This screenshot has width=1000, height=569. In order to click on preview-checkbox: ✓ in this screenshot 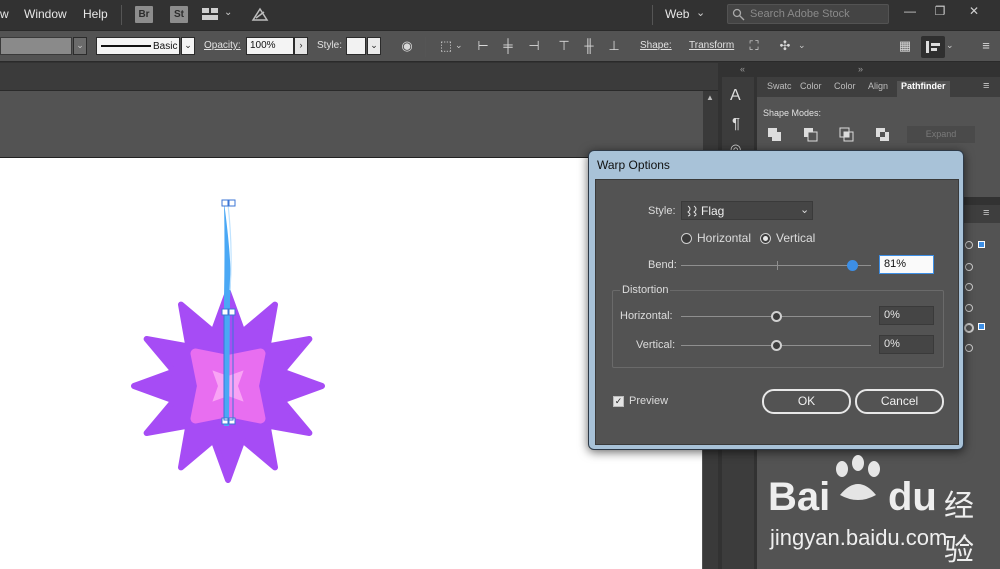, I will do `click(618, 401)`.